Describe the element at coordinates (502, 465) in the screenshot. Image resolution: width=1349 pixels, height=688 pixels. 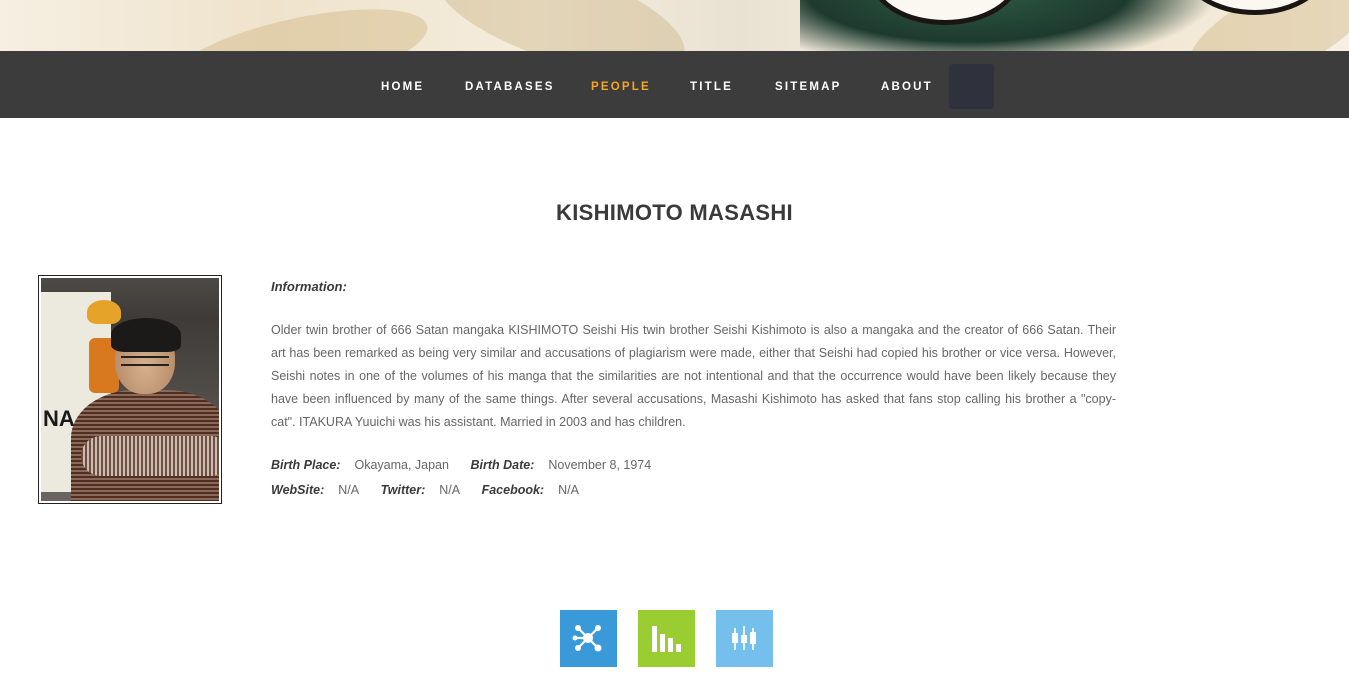
I see `birth-date-label: Birth Date:` at that location.